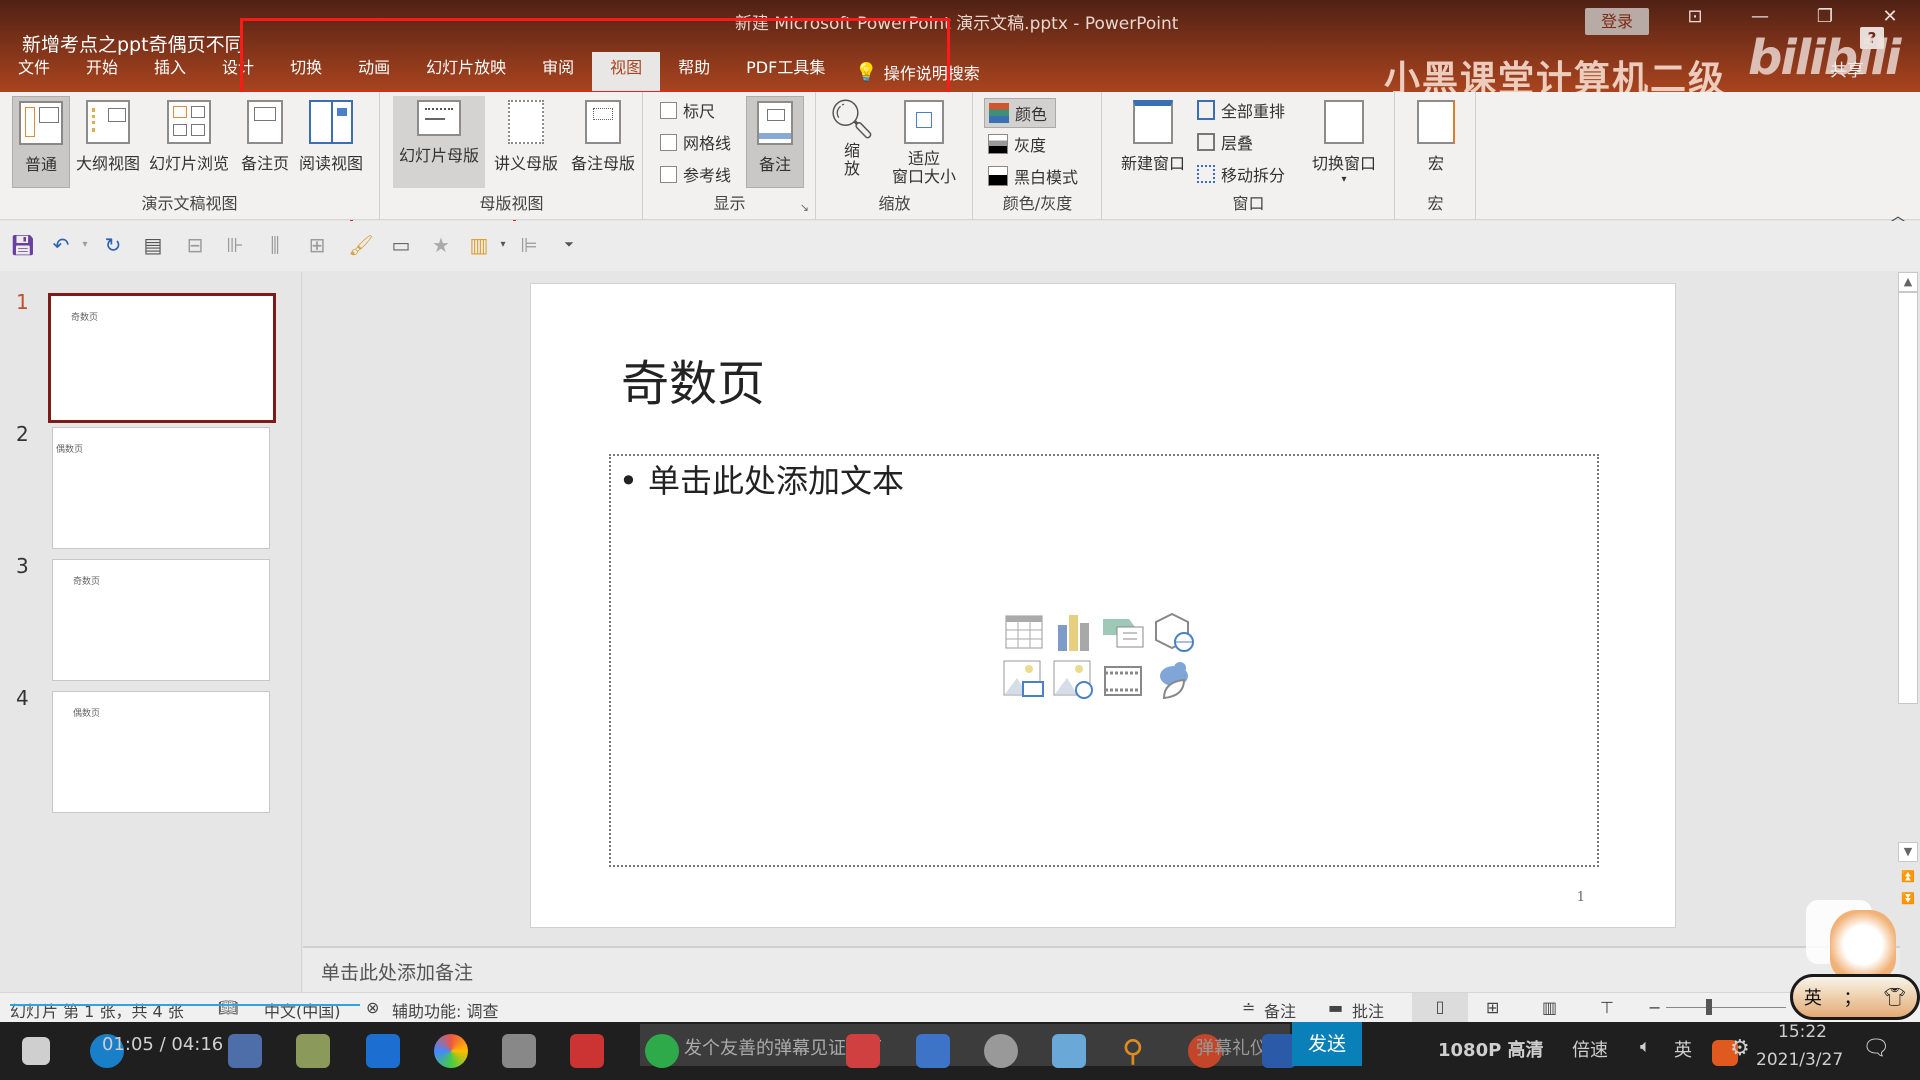 Image resolution: width=1920 pixels, height=1080 pixels. I want to click on danmaku-etiquette-link: 弹幕礼仪, so click(1232, 1047).